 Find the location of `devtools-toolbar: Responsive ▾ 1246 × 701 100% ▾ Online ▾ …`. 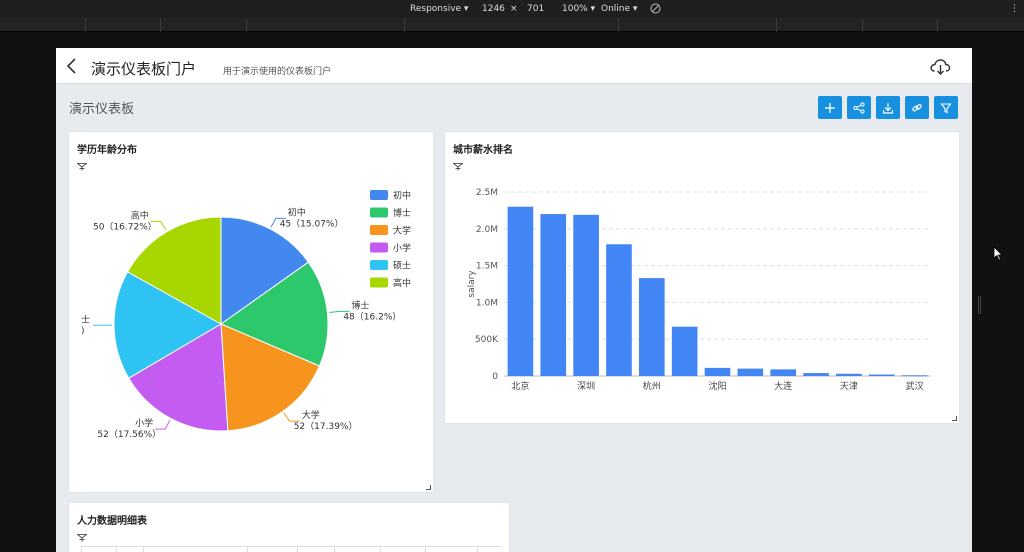

devtools-toolbar: Responsive ▾ 1246 × 701 100% ▾ Online ▾ … is located at coordinates (512, 9).